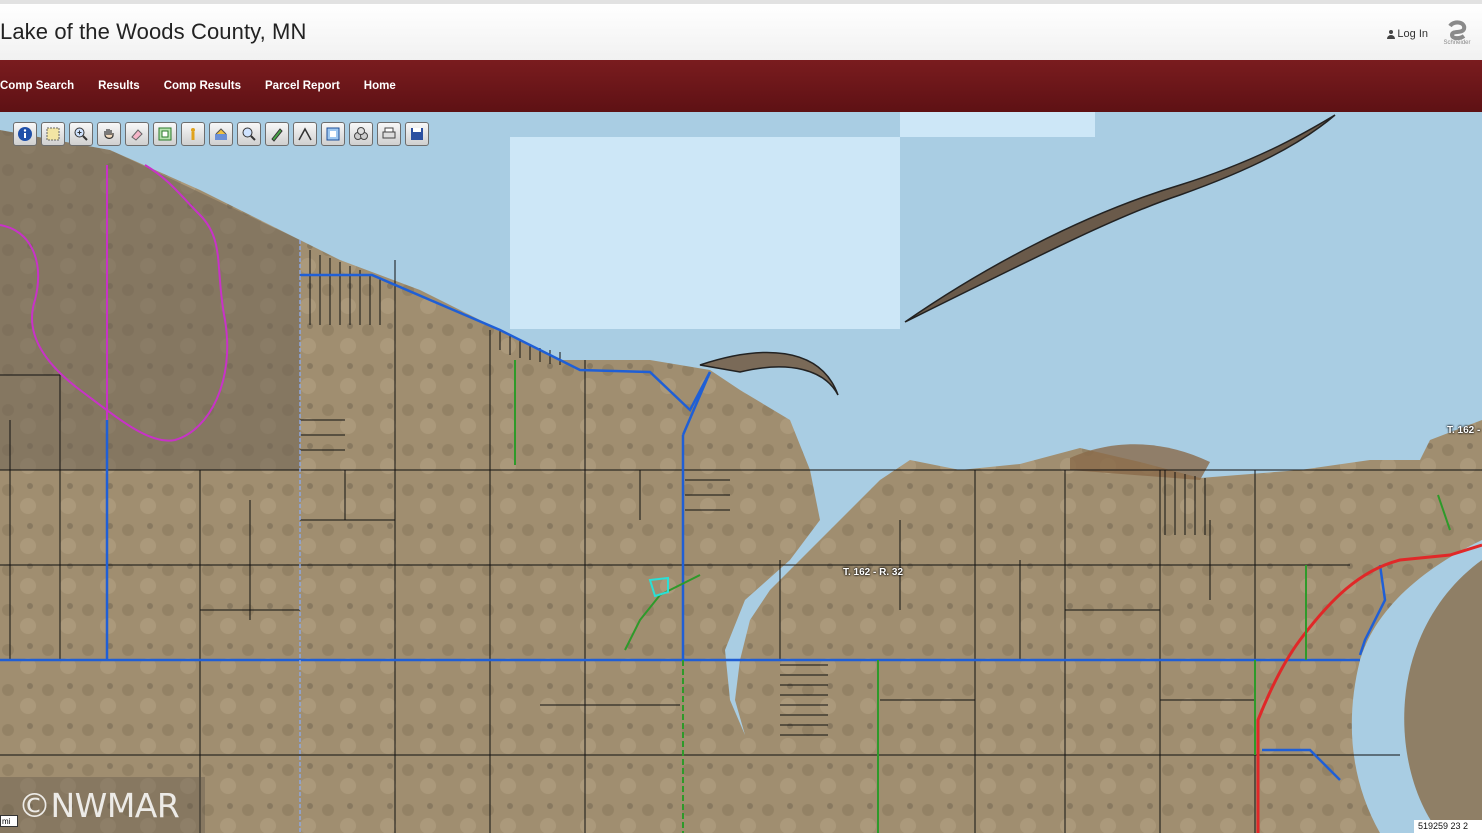  I want to click on print-button, so click(389, 134).